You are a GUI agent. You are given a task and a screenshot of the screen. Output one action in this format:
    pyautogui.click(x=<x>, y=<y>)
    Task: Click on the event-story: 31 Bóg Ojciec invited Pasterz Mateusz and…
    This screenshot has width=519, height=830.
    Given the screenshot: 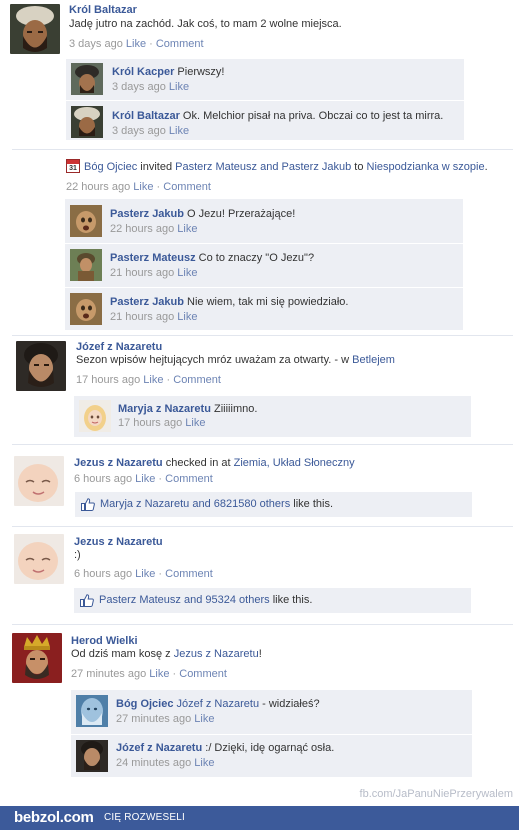 What is the action you would take?
    pyautogui.click(x=277, y=166)
    